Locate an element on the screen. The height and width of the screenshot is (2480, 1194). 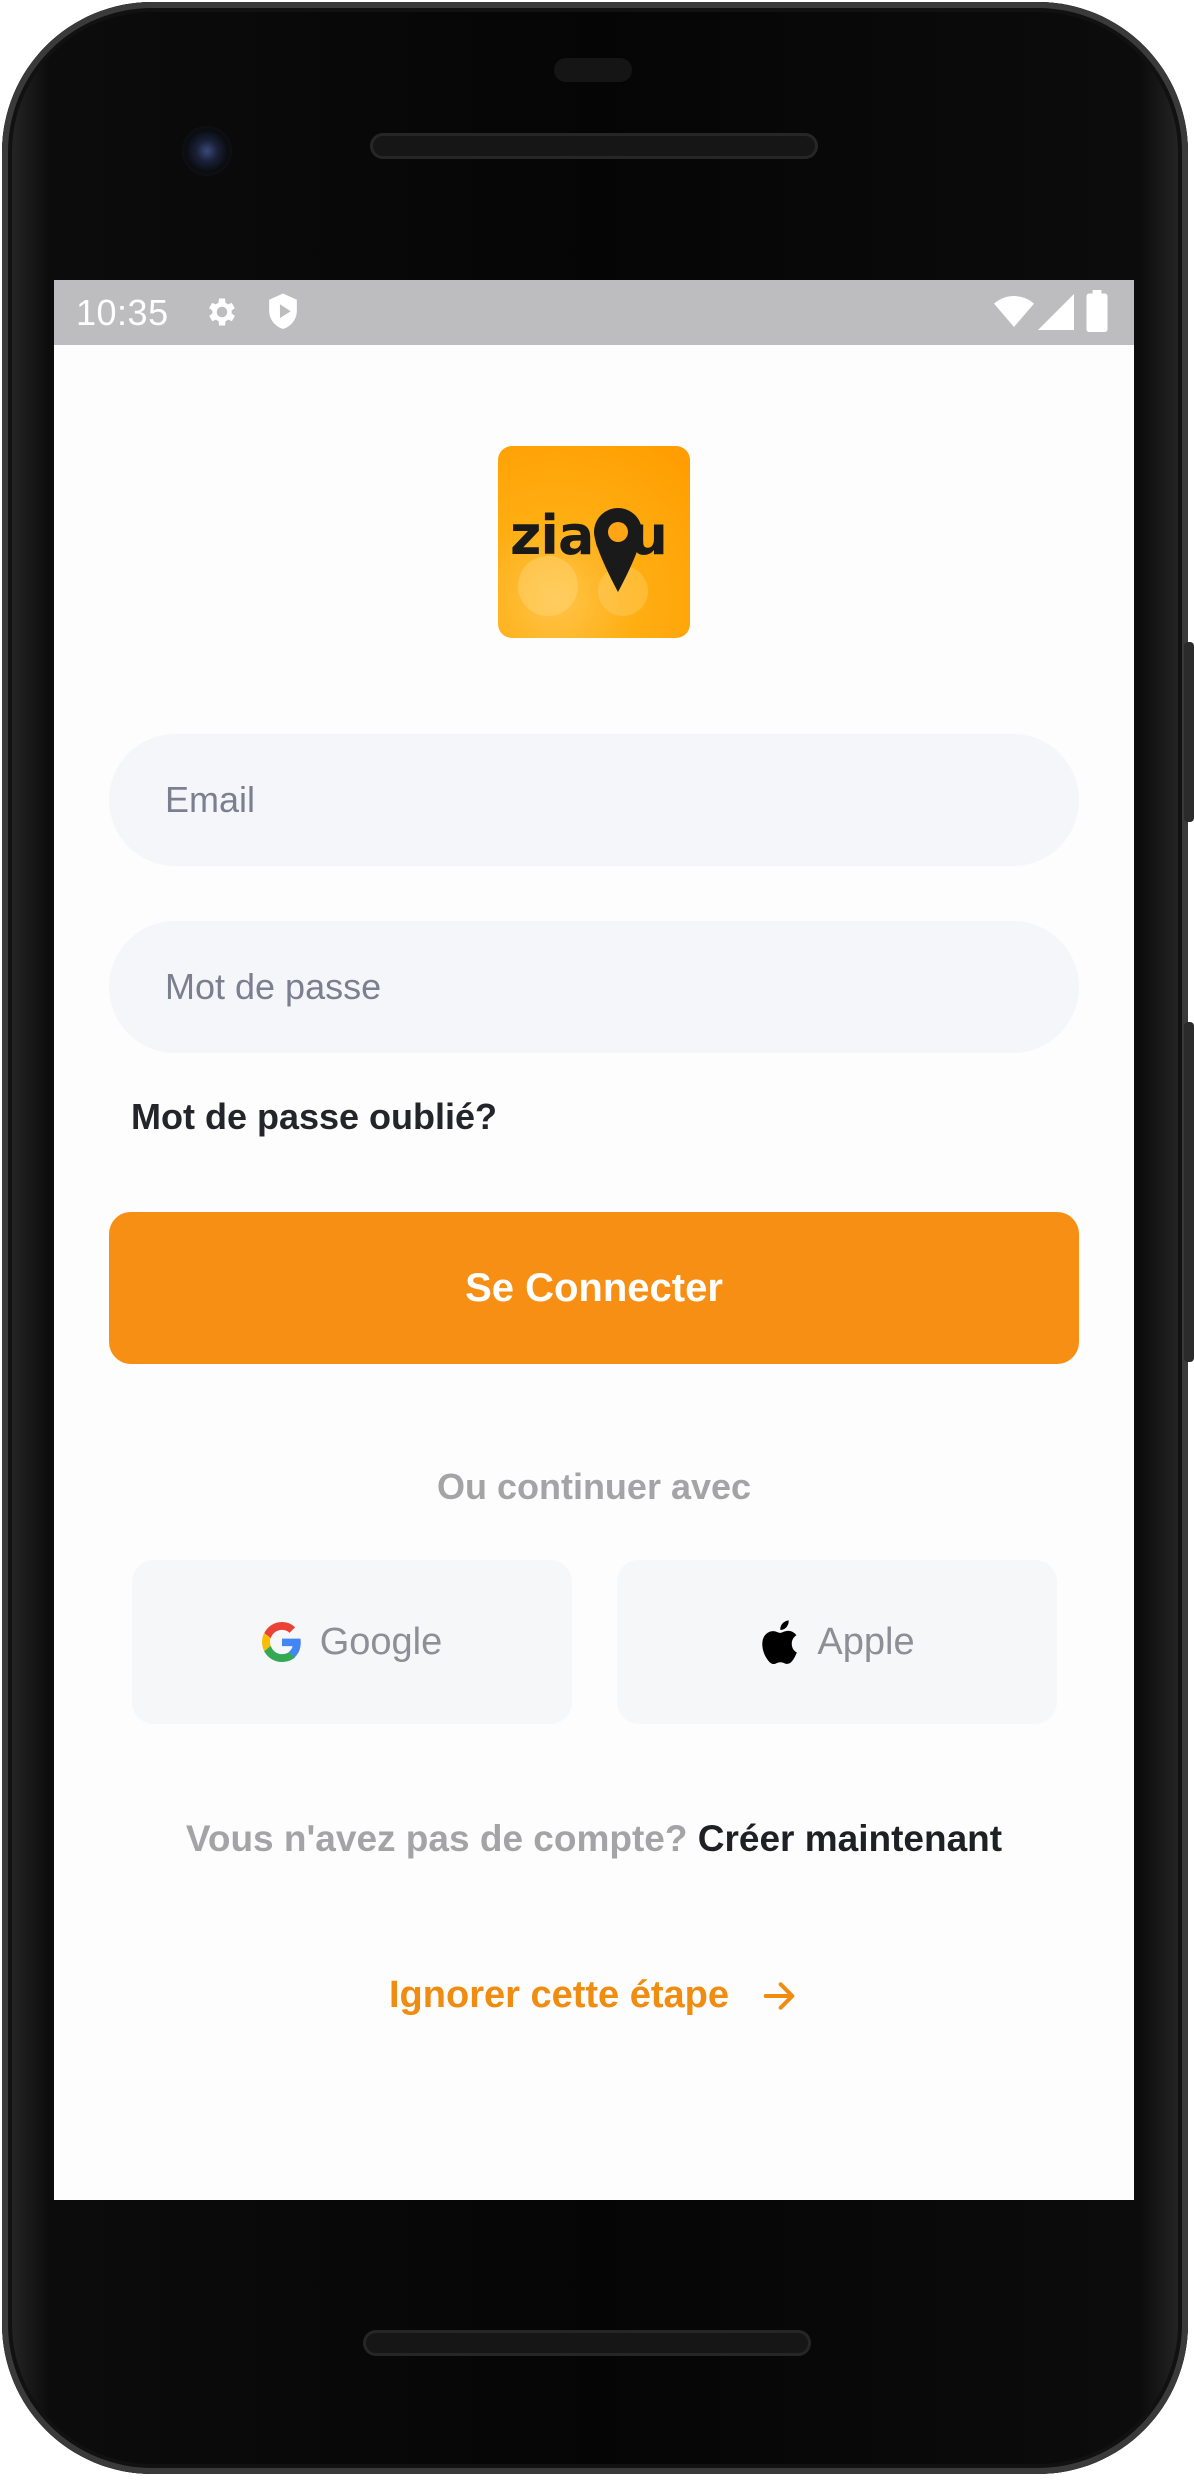
volume-button is located at coordinates (1189, 1192).